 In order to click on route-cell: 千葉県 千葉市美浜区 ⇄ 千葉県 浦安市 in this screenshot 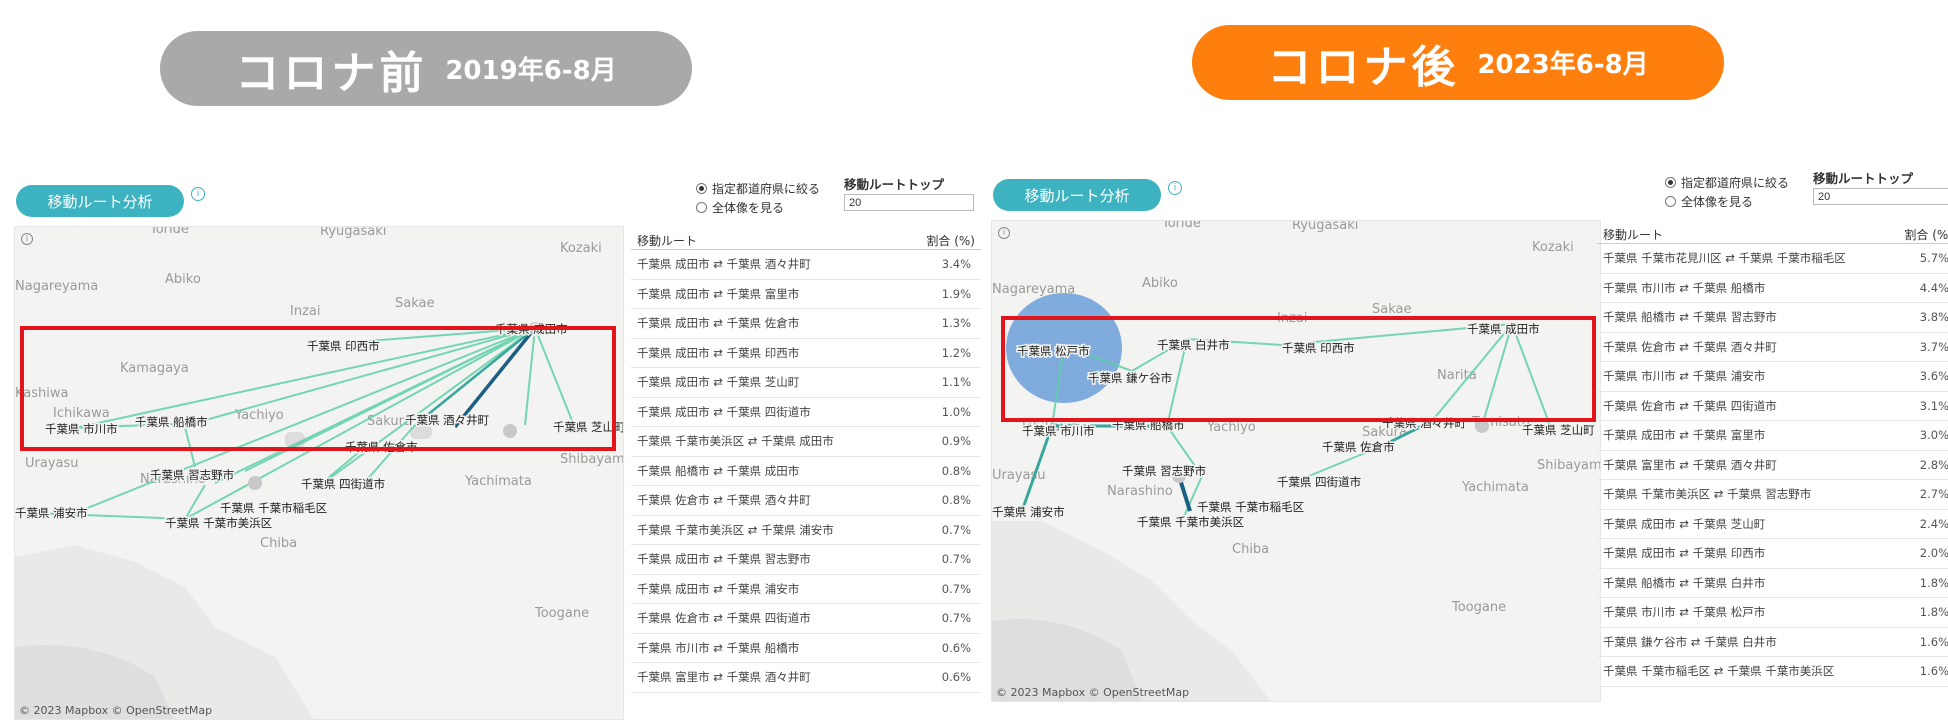, I will do `click(735, 529)`.